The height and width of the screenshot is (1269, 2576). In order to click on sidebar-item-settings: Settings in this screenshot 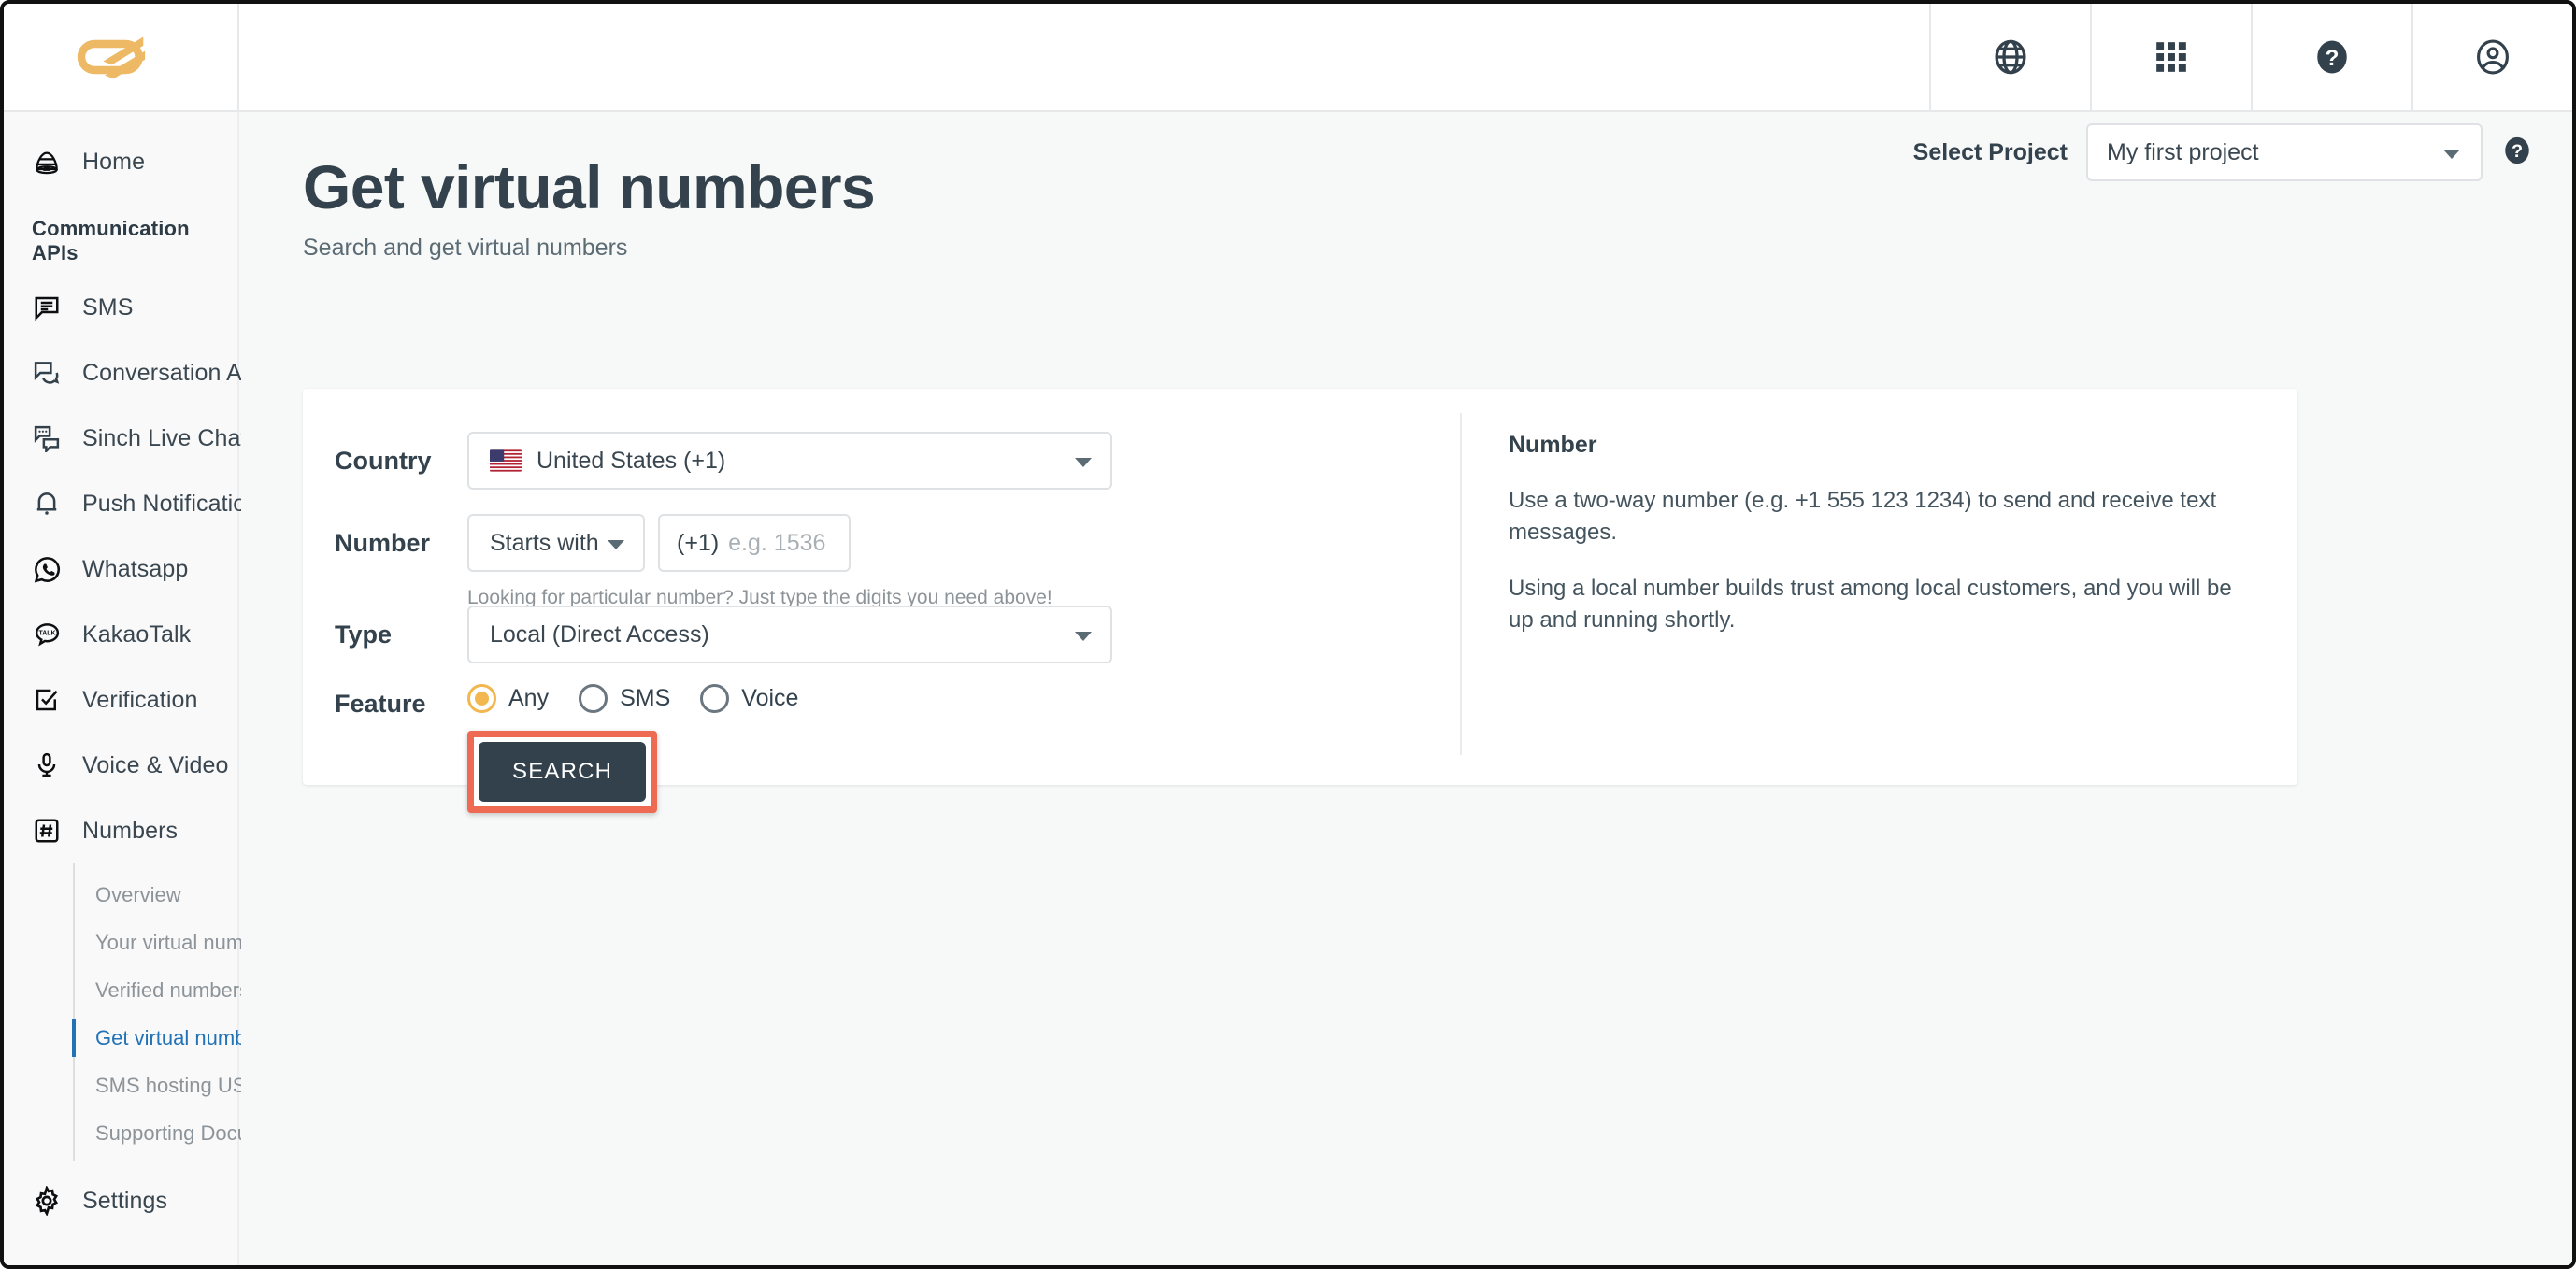, I will do `click(120, 1200)`.